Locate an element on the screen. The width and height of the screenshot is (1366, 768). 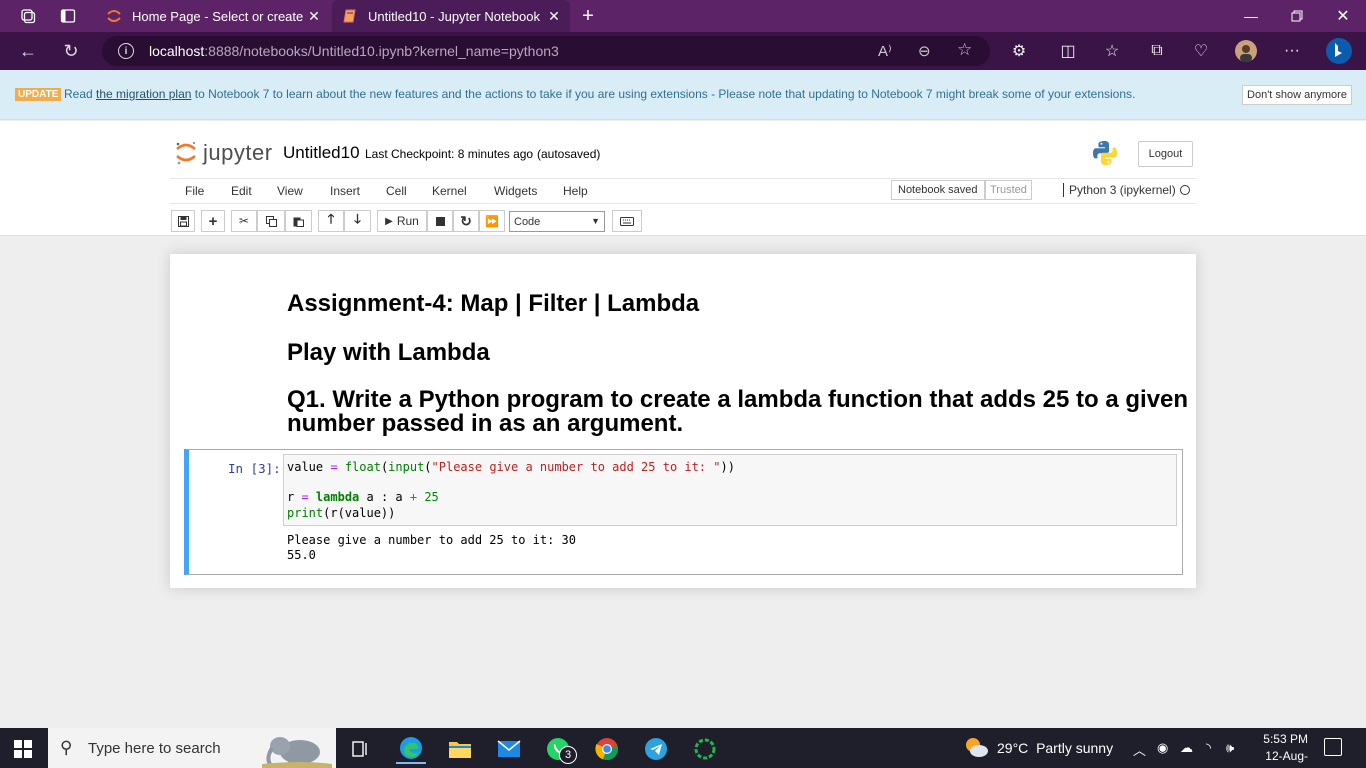
url-host: localhost is located at coordinates (177, 51).